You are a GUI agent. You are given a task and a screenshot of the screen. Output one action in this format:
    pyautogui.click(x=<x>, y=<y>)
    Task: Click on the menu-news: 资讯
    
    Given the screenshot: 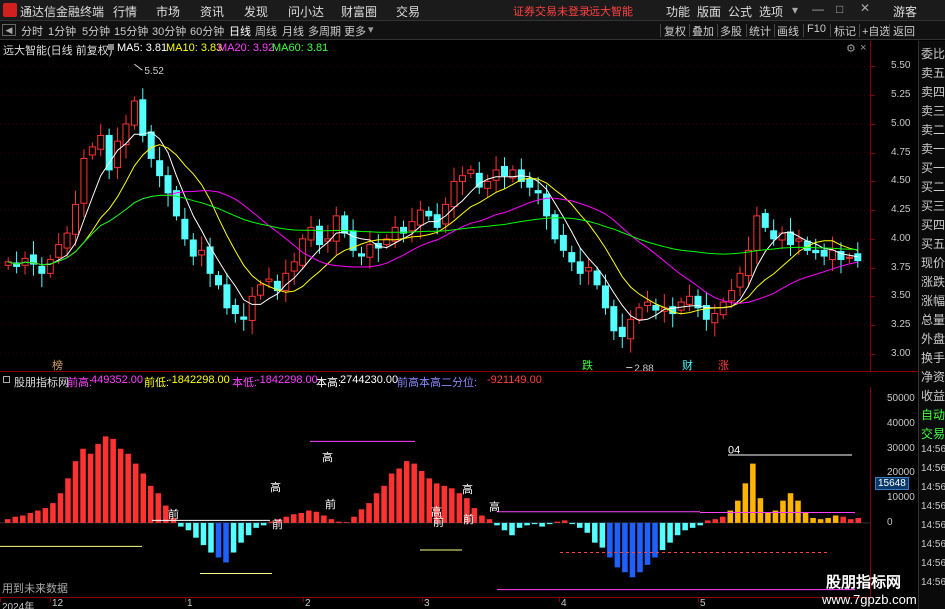 What is the action you would take?
    pyautogui.click(x=212, y=11)
    